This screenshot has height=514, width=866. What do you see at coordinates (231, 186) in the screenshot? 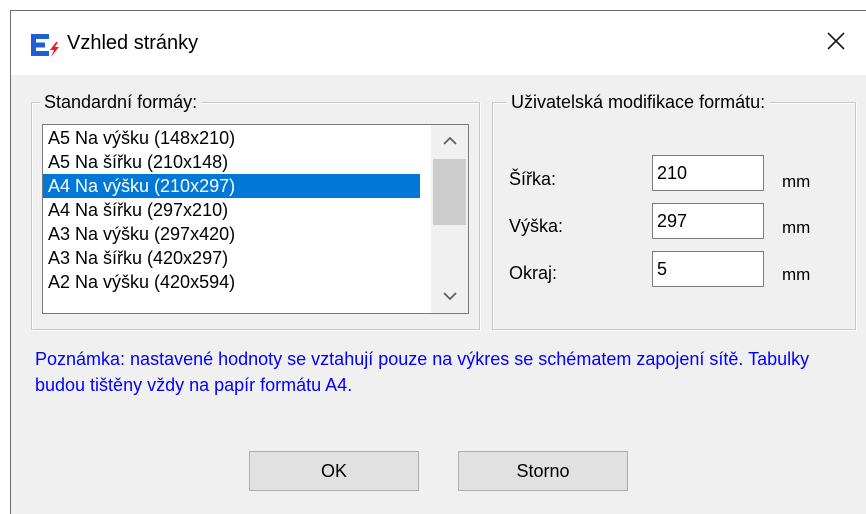
I see `list-item-selected: A4 Na výšku (210x297)` at bounding box center [231, 186].